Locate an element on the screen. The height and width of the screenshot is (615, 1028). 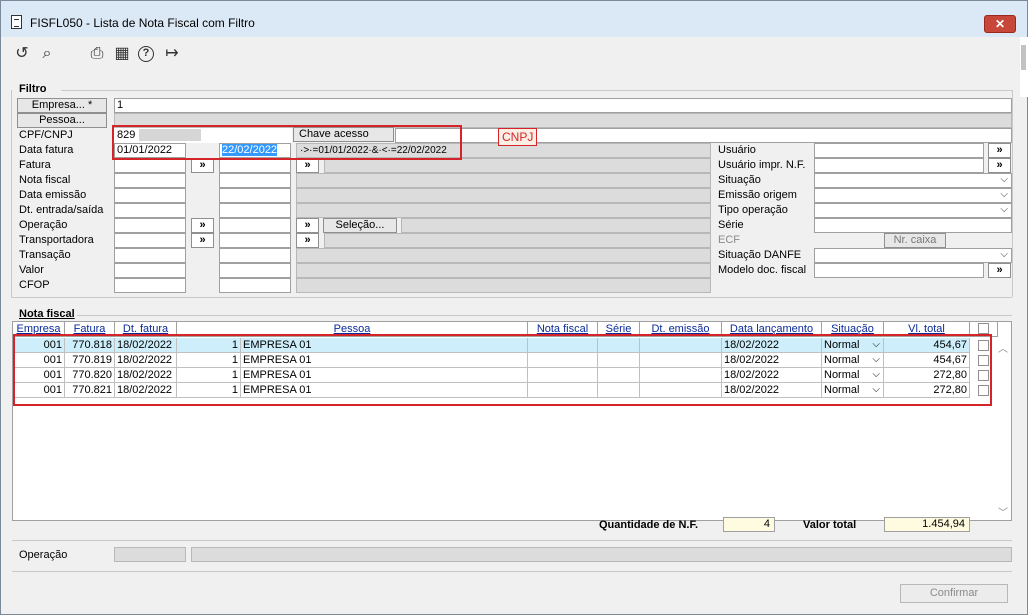
exit-icon: ↦ is located at coordinates (172, 54).